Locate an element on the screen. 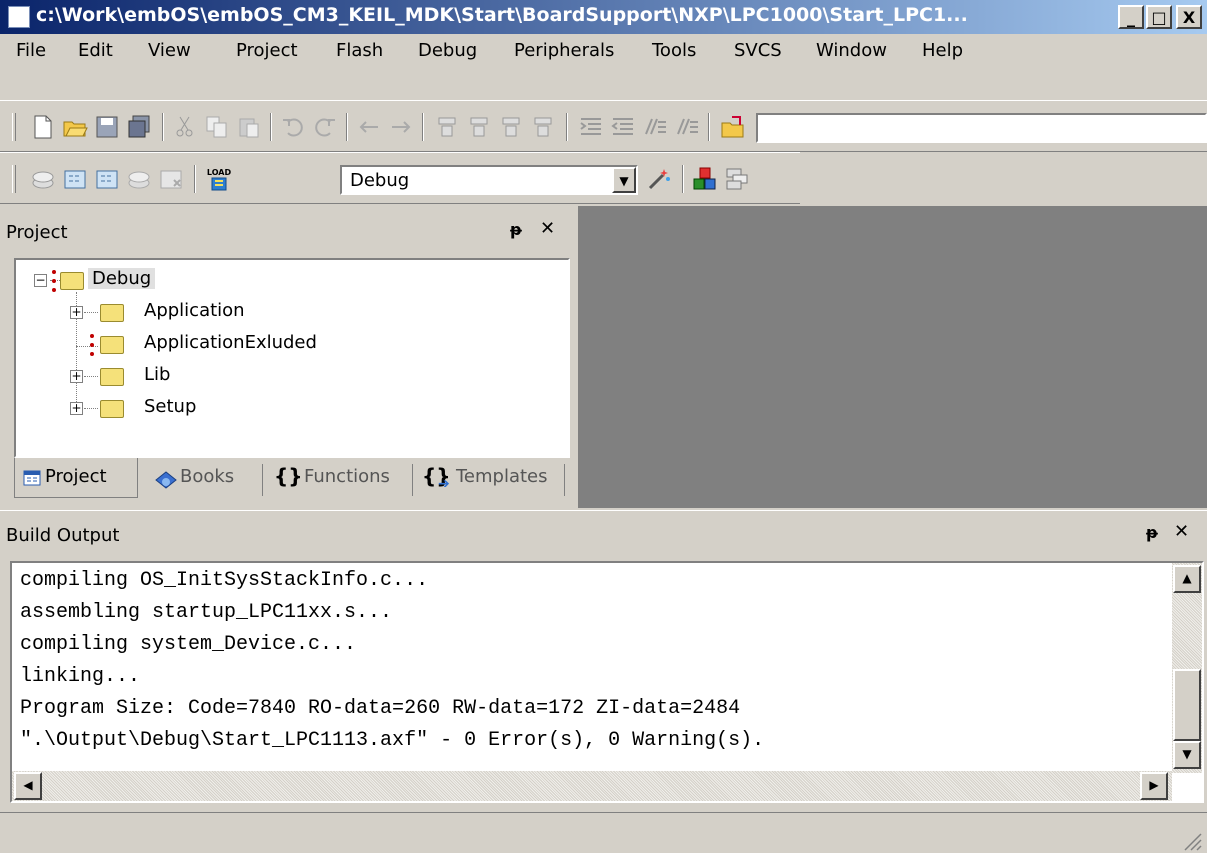 The image size is (1207, 853). navigate-back-icon is located at coordinates (369, 127).